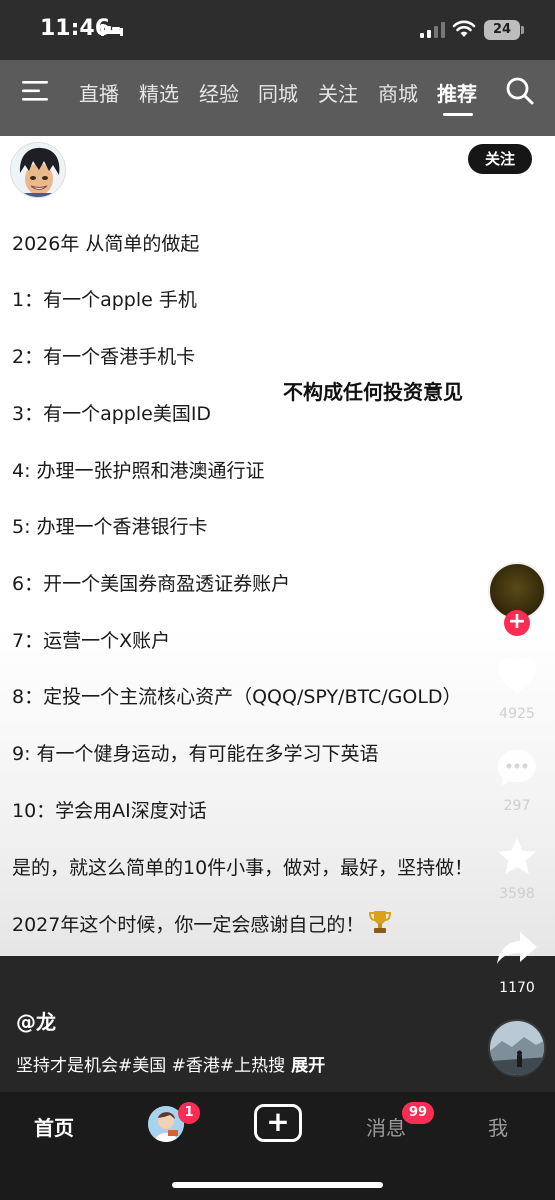 The height and width of the screenshot is (1200, 555). I want to click on post-line-9: 9: 有一个健身运动，有可能在多学习下英语, so click(195, 754).